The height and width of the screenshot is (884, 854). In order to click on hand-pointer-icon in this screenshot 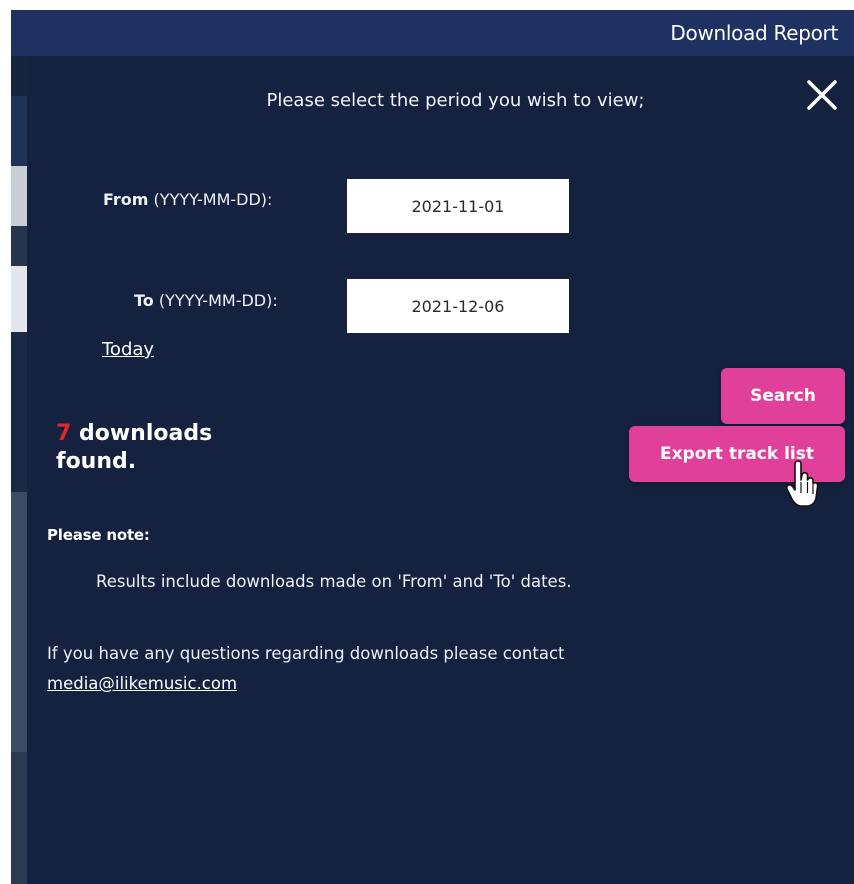, I will do `click(802, 483)`.